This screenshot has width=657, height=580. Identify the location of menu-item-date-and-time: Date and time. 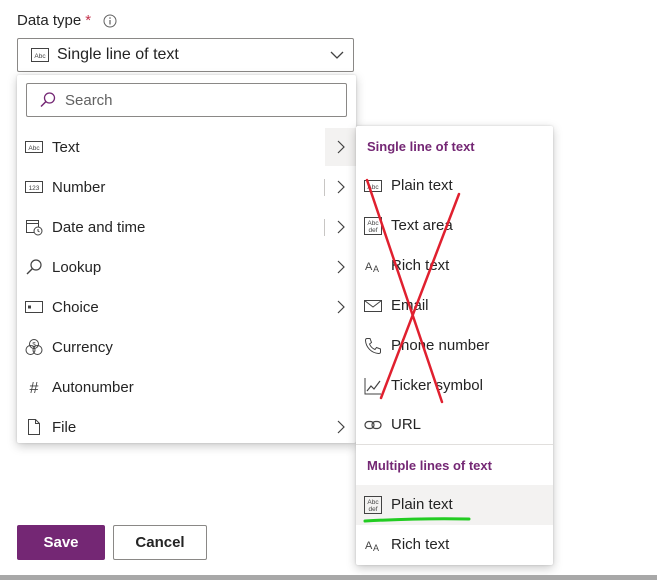
(186, 227).